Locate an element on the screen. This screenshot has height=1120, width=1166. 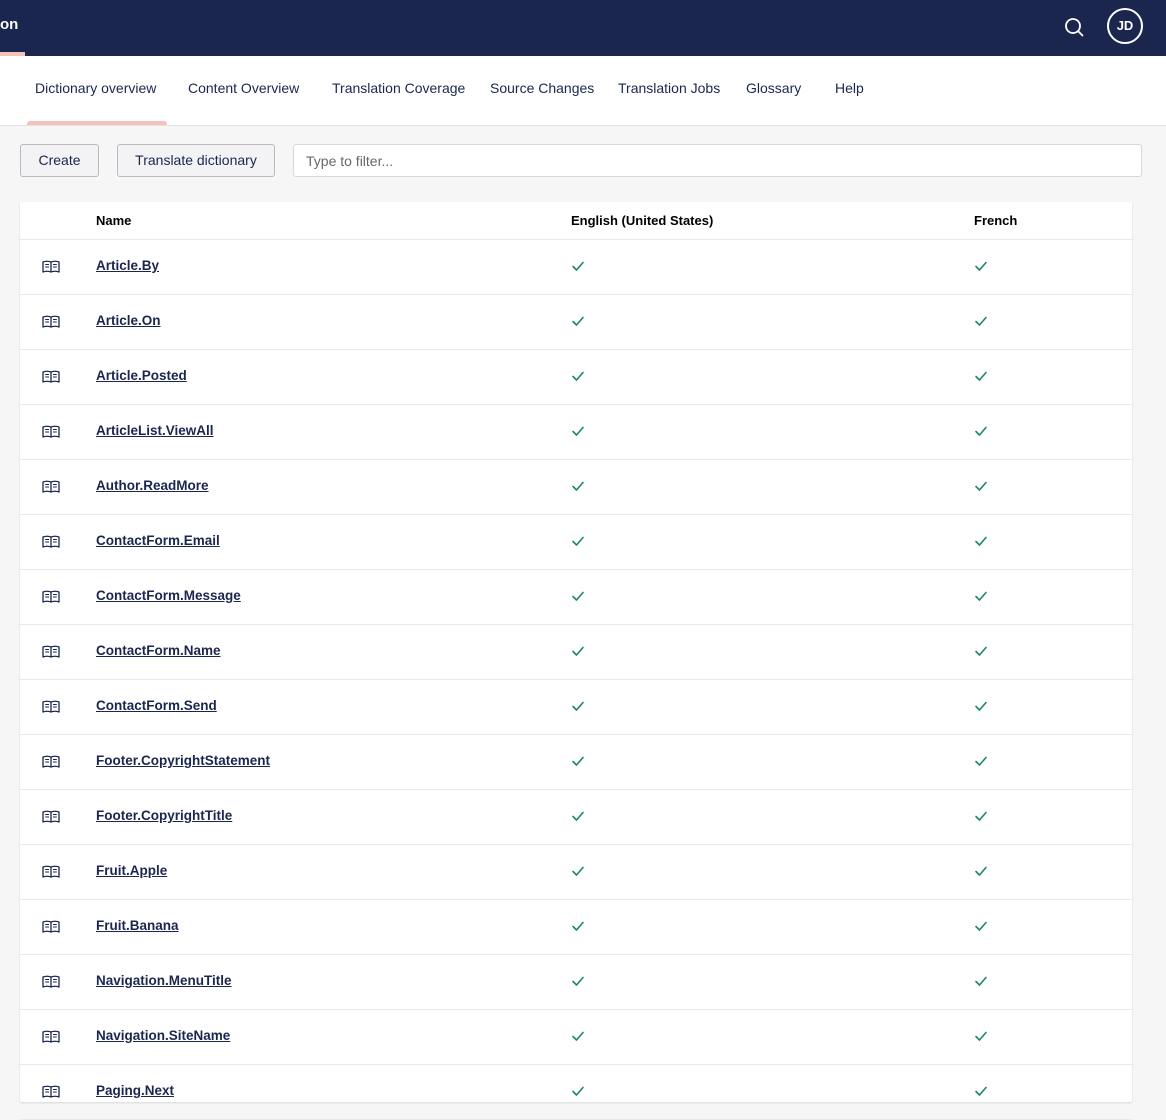
dictionary-item-link: Navigation.SiteName is located at coordinates (163, 1035).